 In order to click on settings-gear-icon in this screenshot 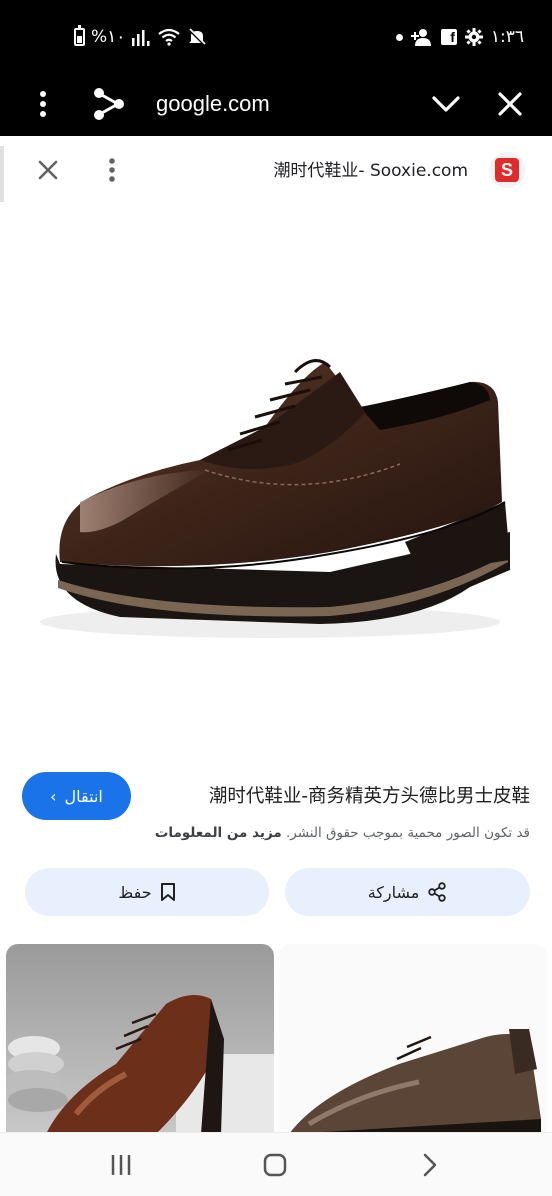, I will do `click(473, 37)`.